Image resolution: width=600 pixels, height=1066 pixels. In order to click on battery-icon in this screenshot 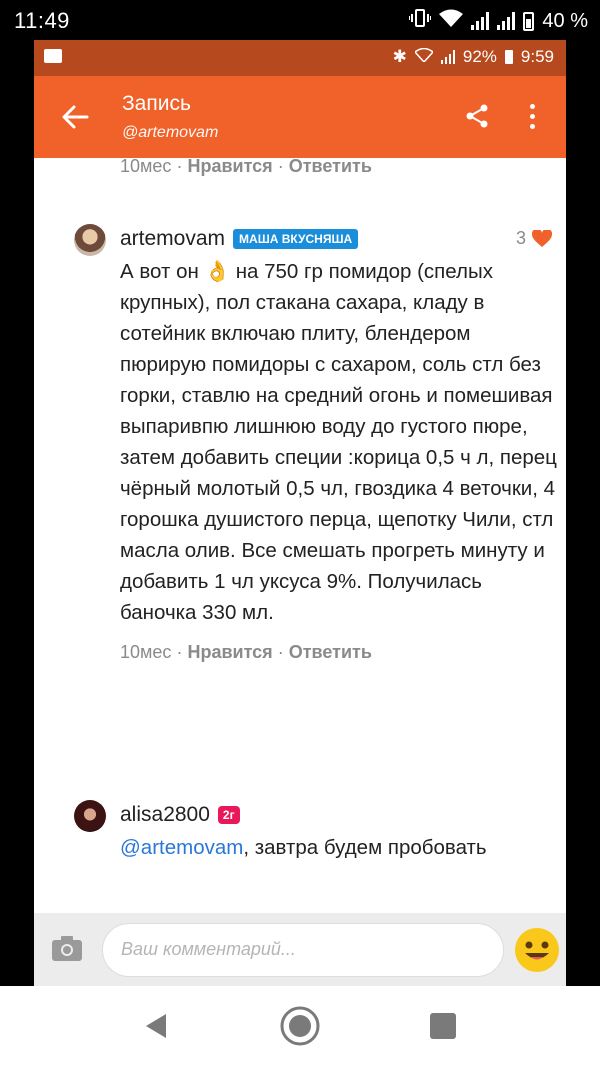, I will do `click(529, 21)`.